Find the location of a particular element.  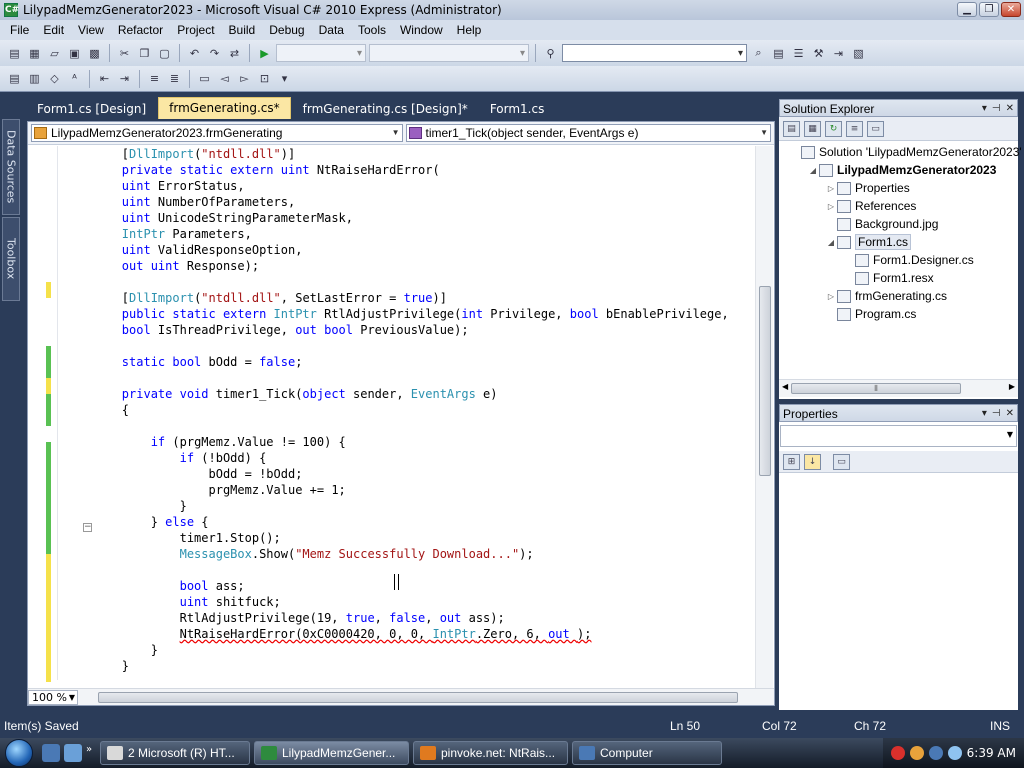

menu-tools: Tools is located at coordinates (372, 30).